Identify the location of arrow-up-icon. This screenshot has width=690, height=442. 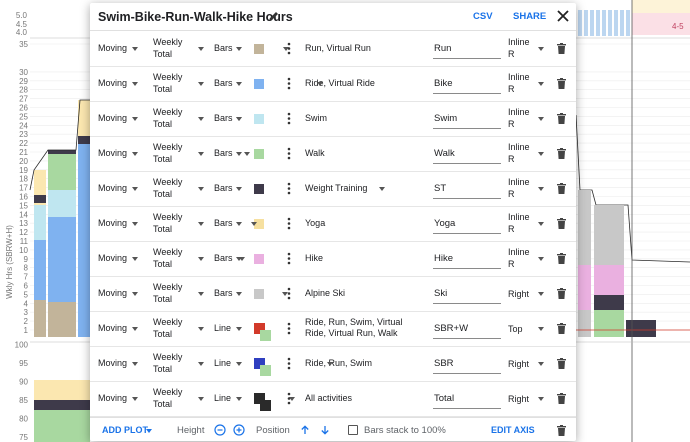
(305, 430).